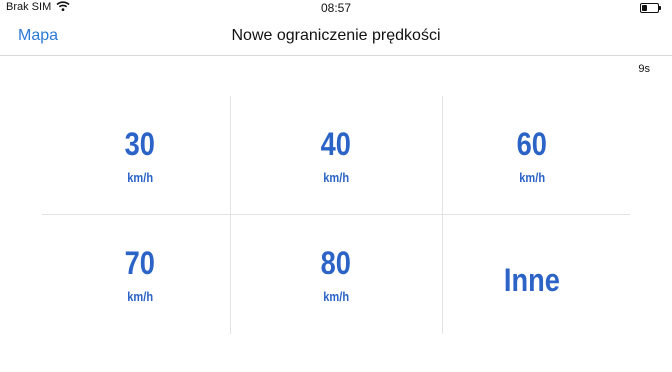  Describe the element at coordinates (532, 280) in the screenshot. I see `other-speed-label: Inne` at that location.